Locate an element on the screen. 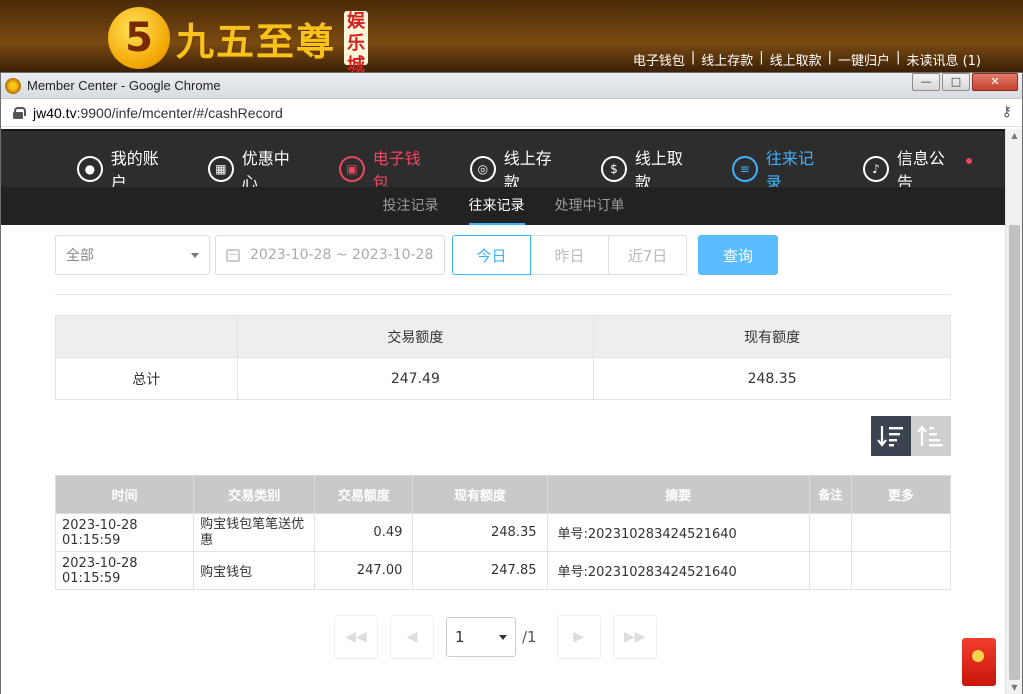  maximize-button: □ is located at coordinates (956, 82).